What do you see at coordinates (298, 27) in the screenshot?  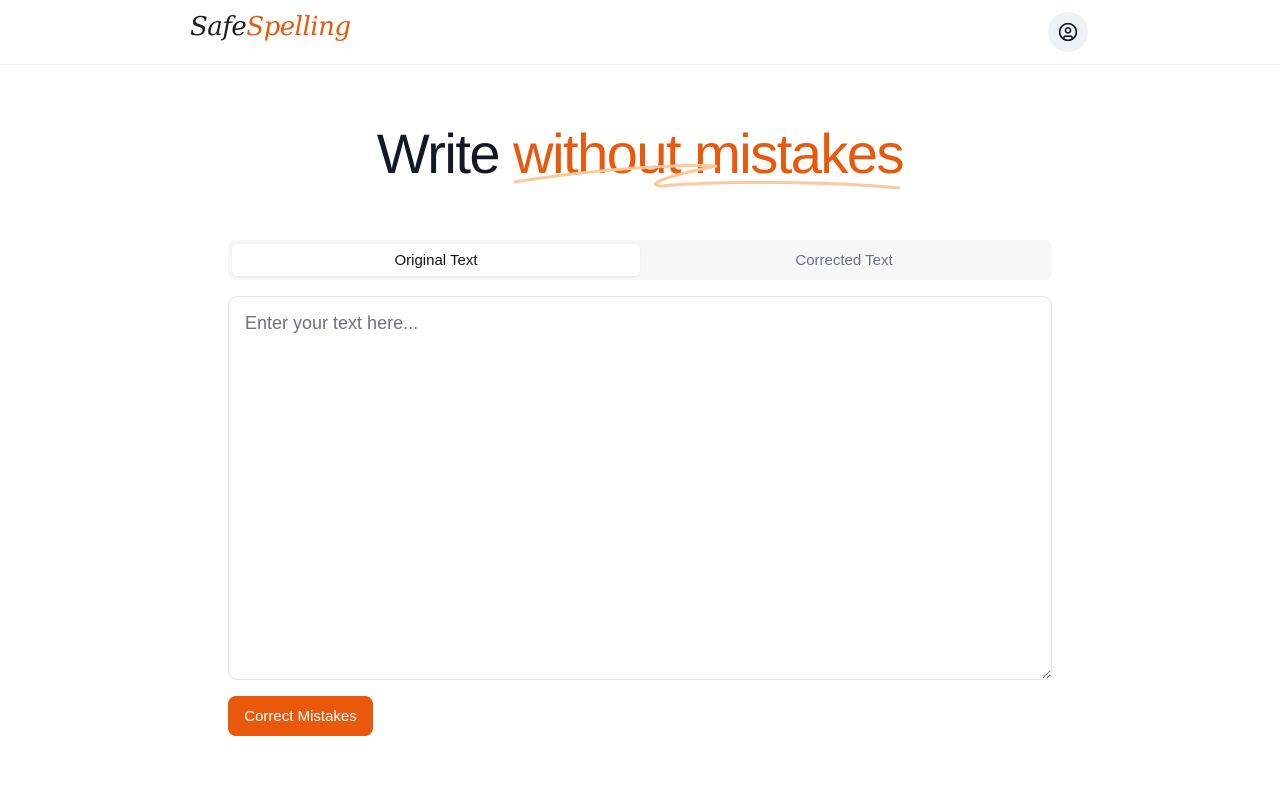 I see `logo-text-spelling: Spelling` at bounding box center [298, 27].